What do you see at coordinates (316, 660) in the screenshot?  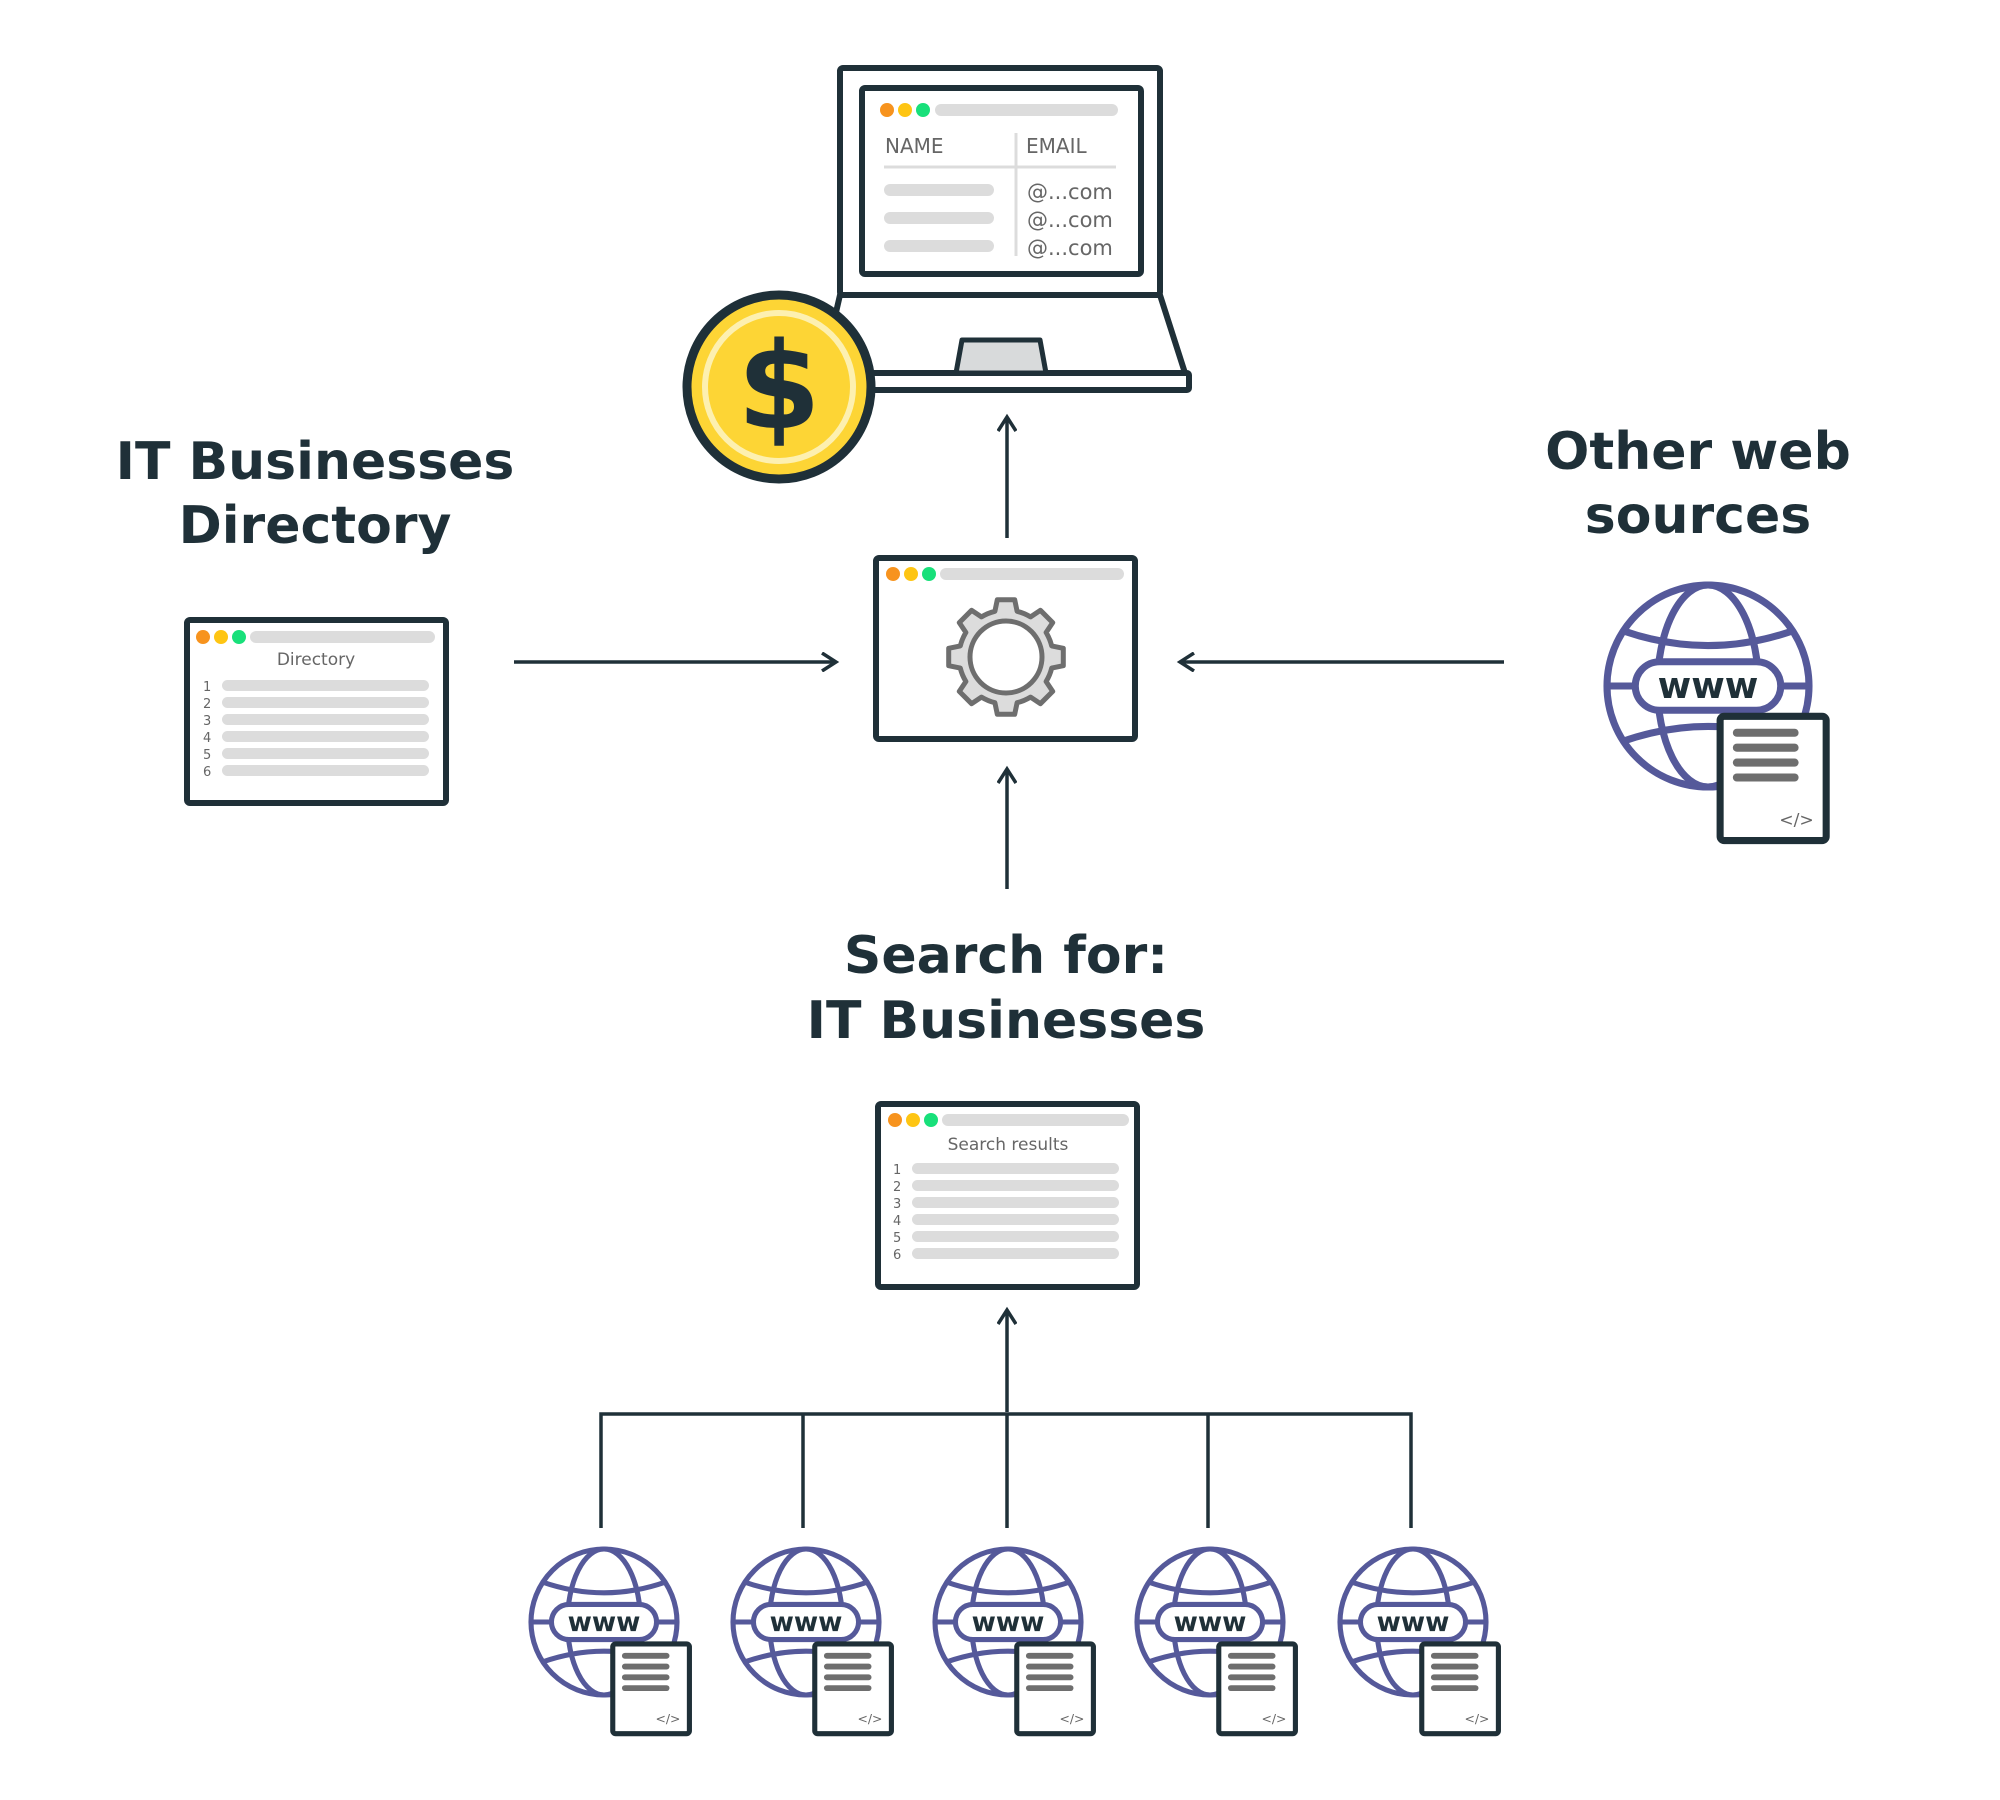 I see `directory-title: Directory` at bounding box center [316, 660].